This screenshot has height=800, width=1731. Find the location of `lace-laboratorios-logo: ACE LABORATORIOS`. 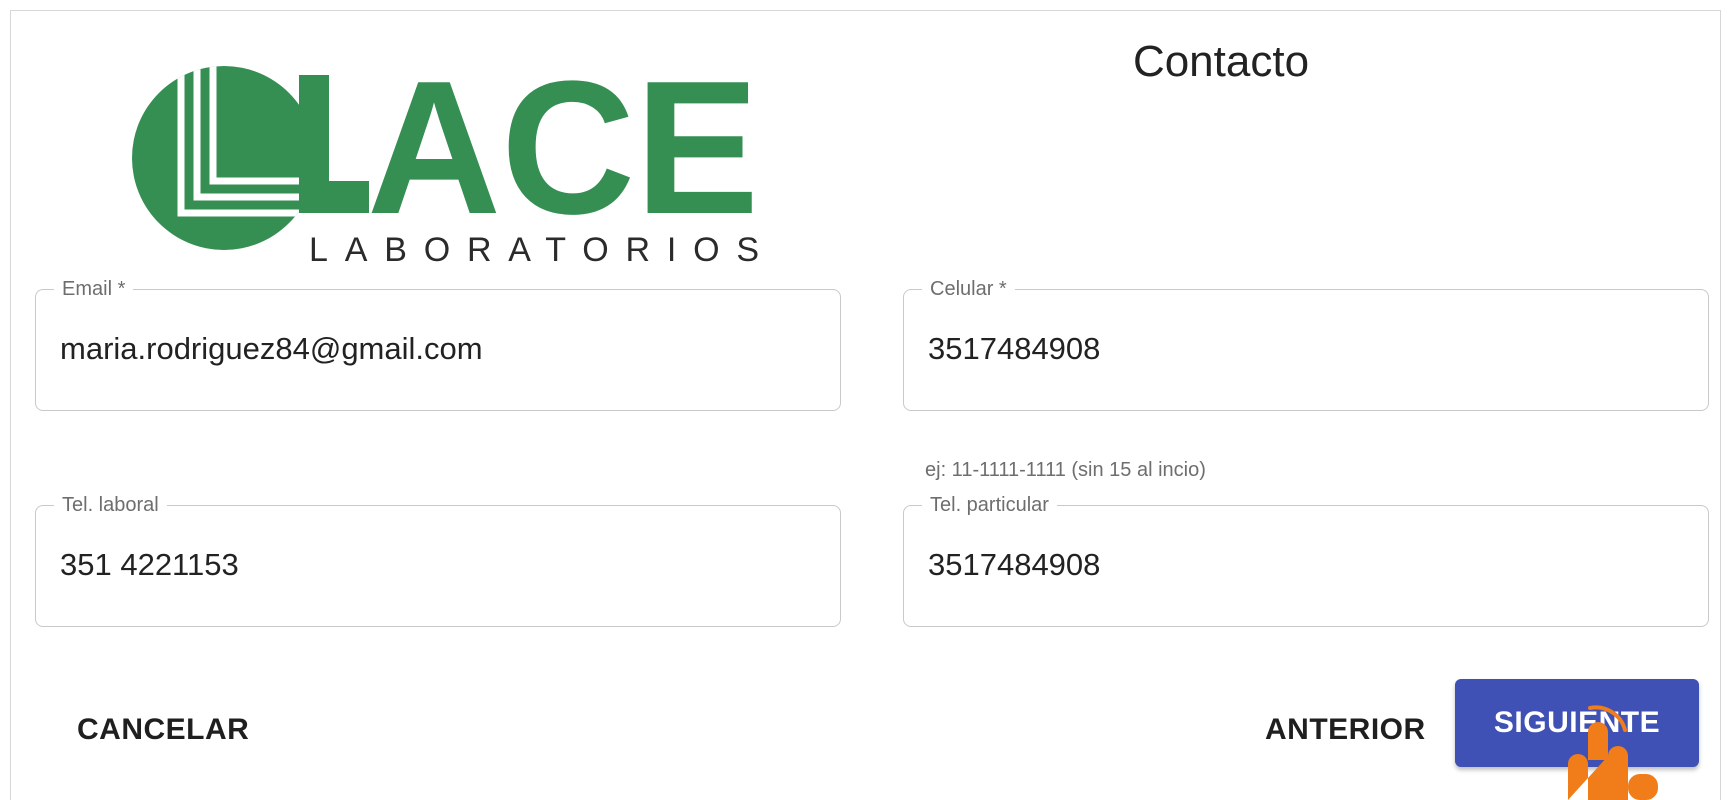

lace-laboratorios-logo: ACE LABORATORIOS is located at coordinates (445, 166).